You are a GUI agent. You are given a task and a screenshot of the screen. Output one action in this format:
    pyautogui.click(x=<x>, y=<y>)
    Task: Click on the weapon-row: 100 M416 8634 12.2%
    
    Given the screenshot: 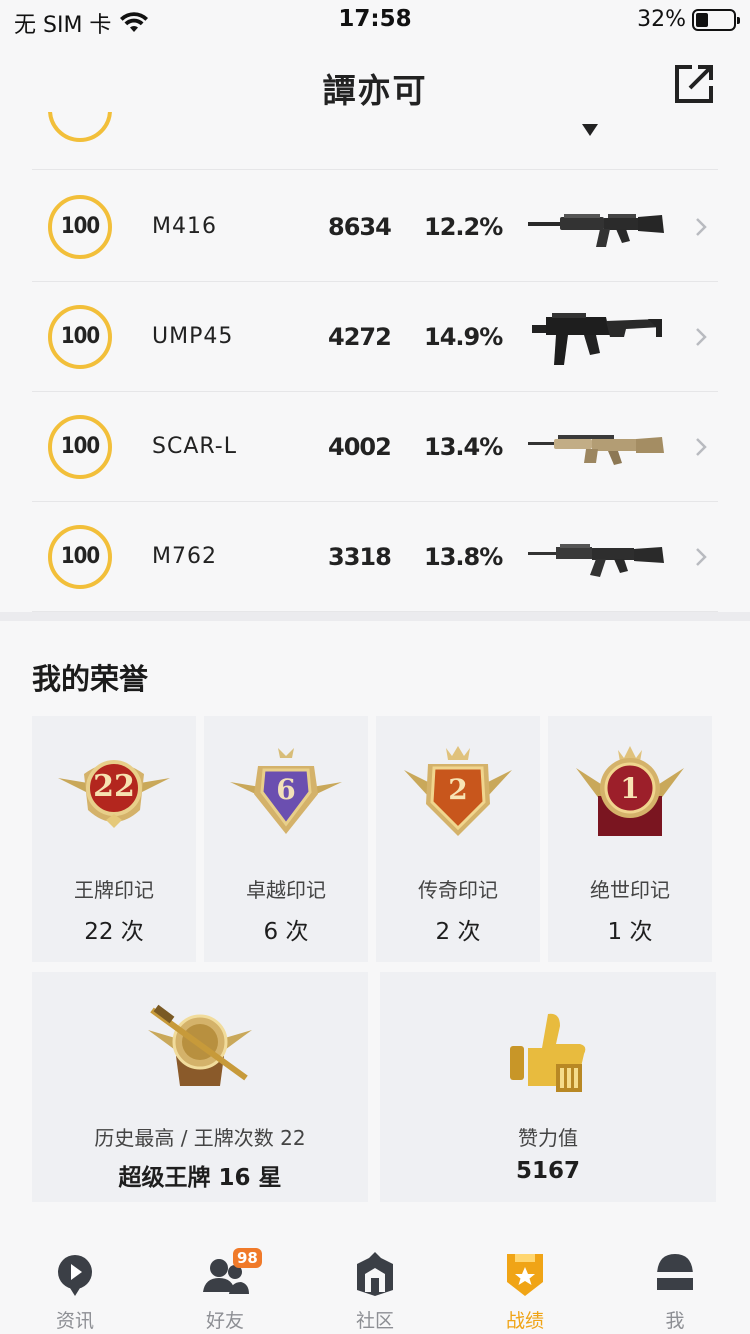 What is the action you would take?
    pyautogui.click(x=375, y=227)
    